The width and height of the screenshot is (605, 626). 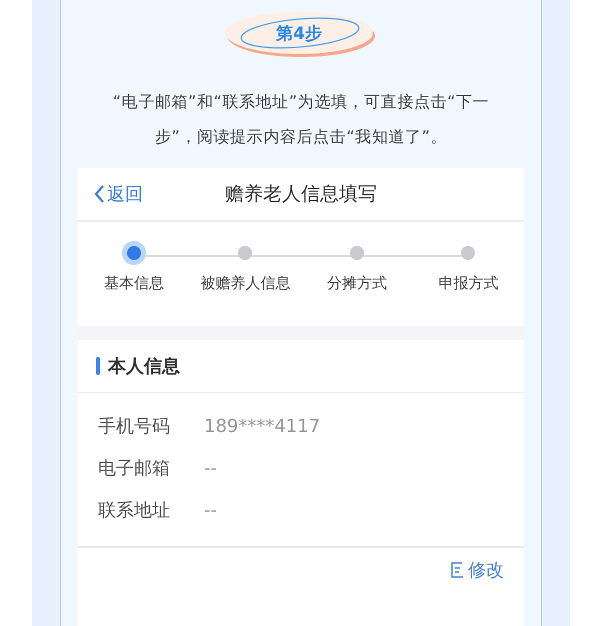 I want to click on instruction-text: “电子邮箱”和“联系地址”为选填，可直接点击“下一步”，阅读提示内容后点击“我知道了”。, so click(x=301, y=119).